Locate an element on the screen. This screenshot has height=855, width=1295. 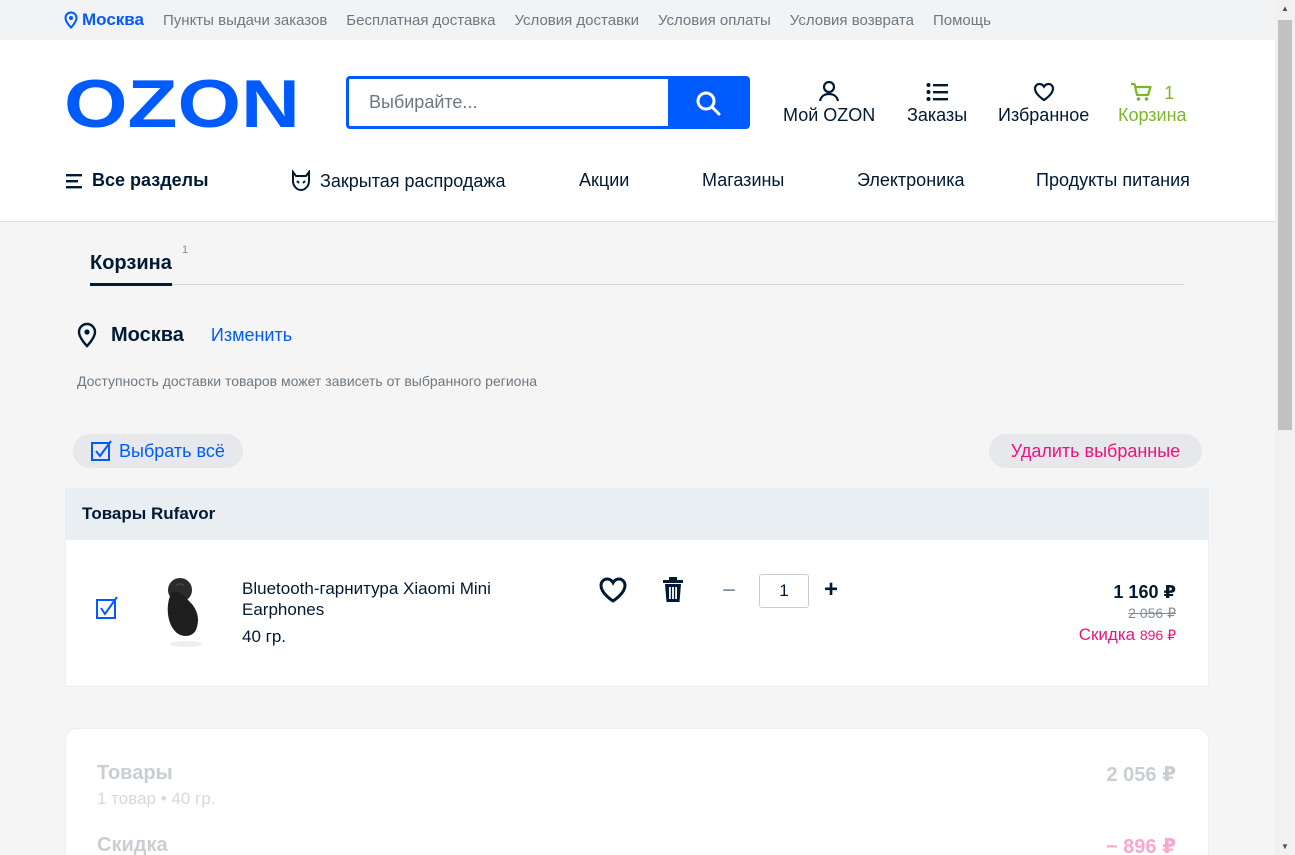
change-region-link: Изменить is located at coordinates (251, 335).